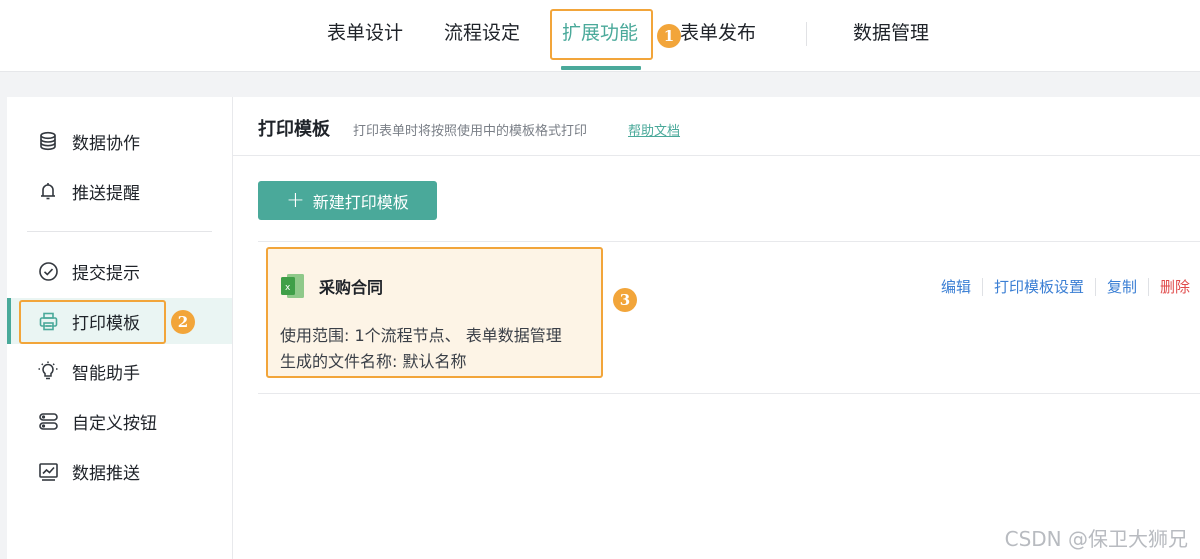 The image size is (1200, 559). What do you see at coordinates (891, 35) in the screenshot?
I see `tab-data-management: 数据管理` at bounding box center [891, 35].